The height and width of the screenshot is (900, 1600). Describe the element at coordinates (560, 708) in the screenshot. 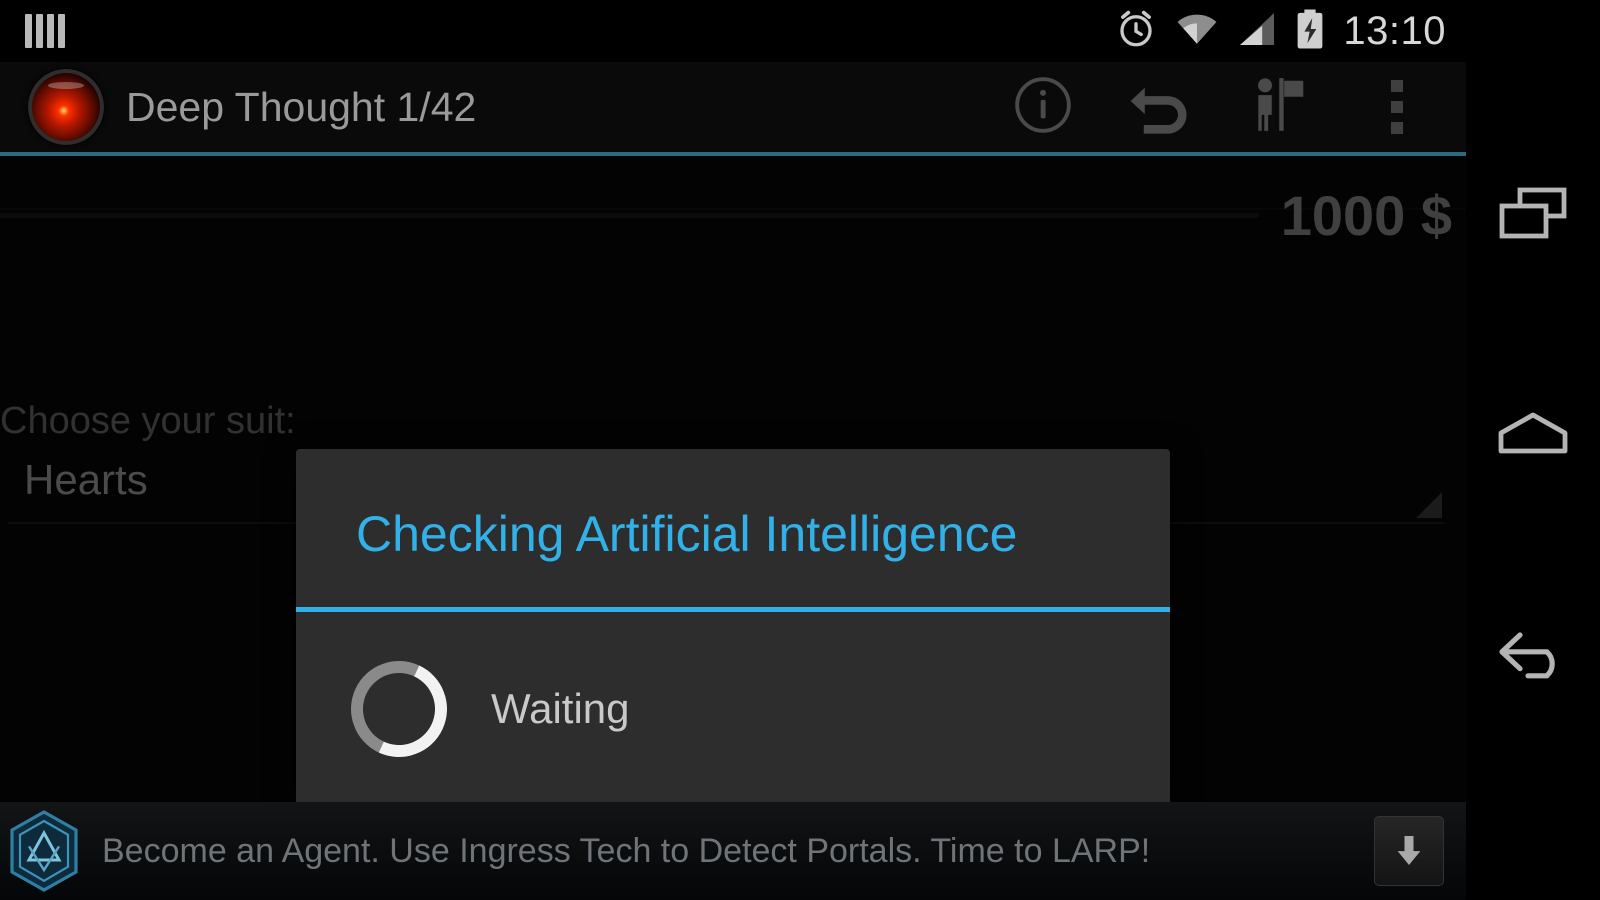

I see `dialog-status-text: Waiting` at that location.